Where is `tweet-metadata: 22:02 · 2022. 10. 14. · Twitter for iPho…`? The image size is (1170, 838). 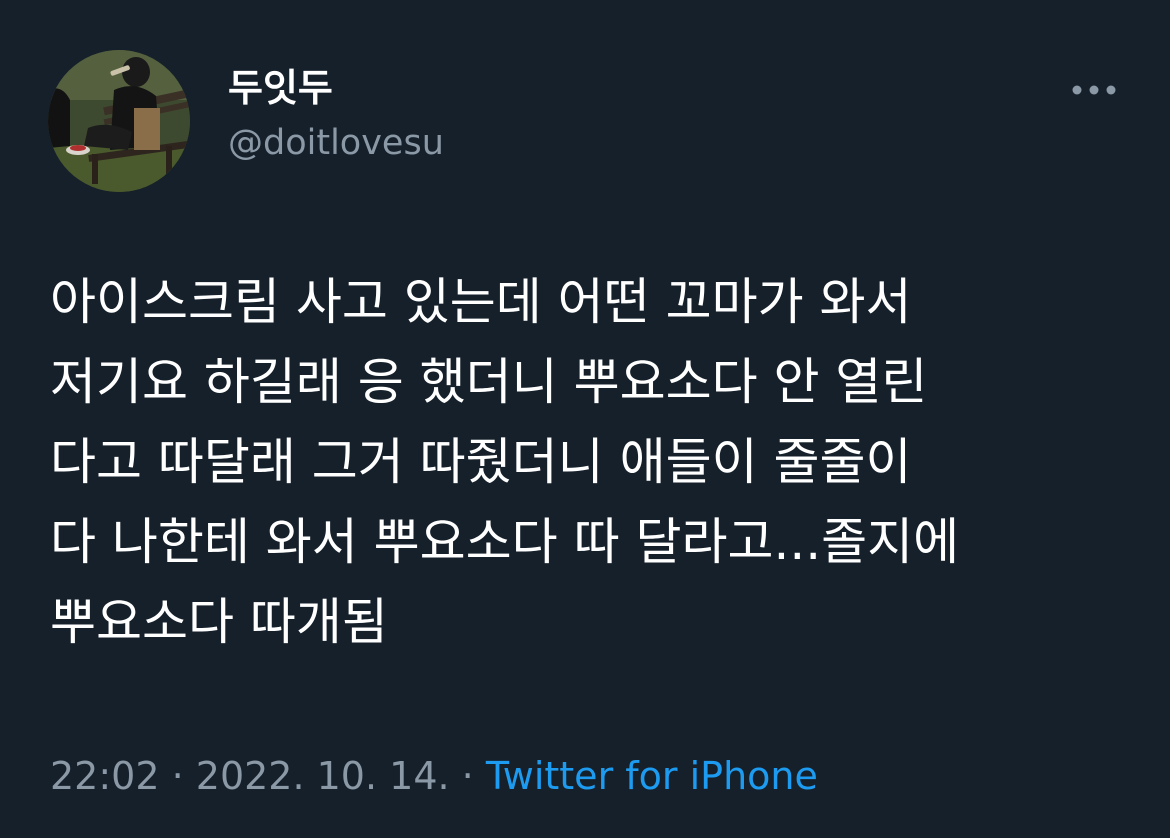
tweet-metadata: 22:02 · 2022. 10. 14. · Twitter for iPho… is located at coordinates (434, 776).